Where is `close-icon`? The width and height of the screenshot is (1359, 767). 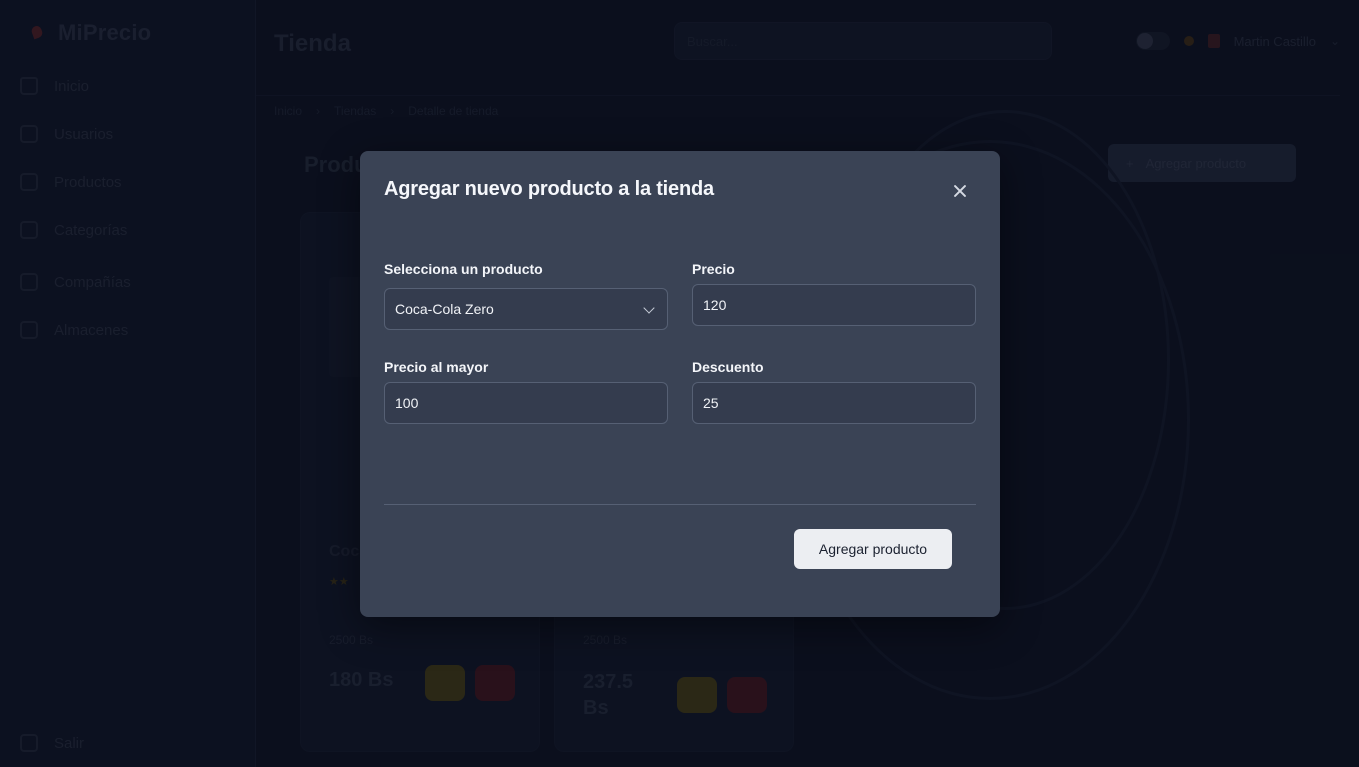
close-icon is located at coordinates (960, 191).